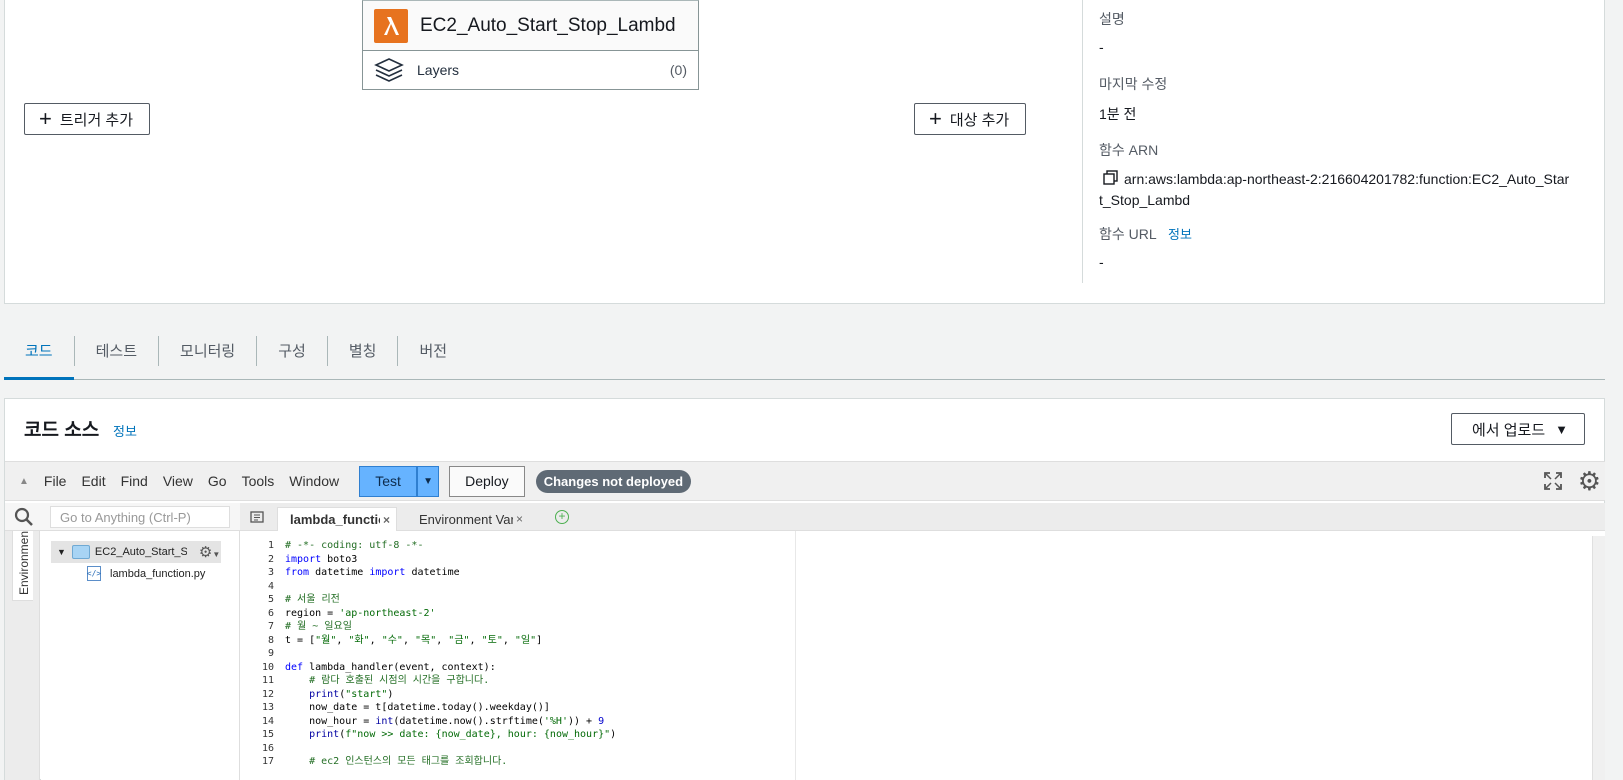 The width and height of the screenshot is (1623, 780). I want to click on editor-tab-label: lambda_function, so click(335, 519).